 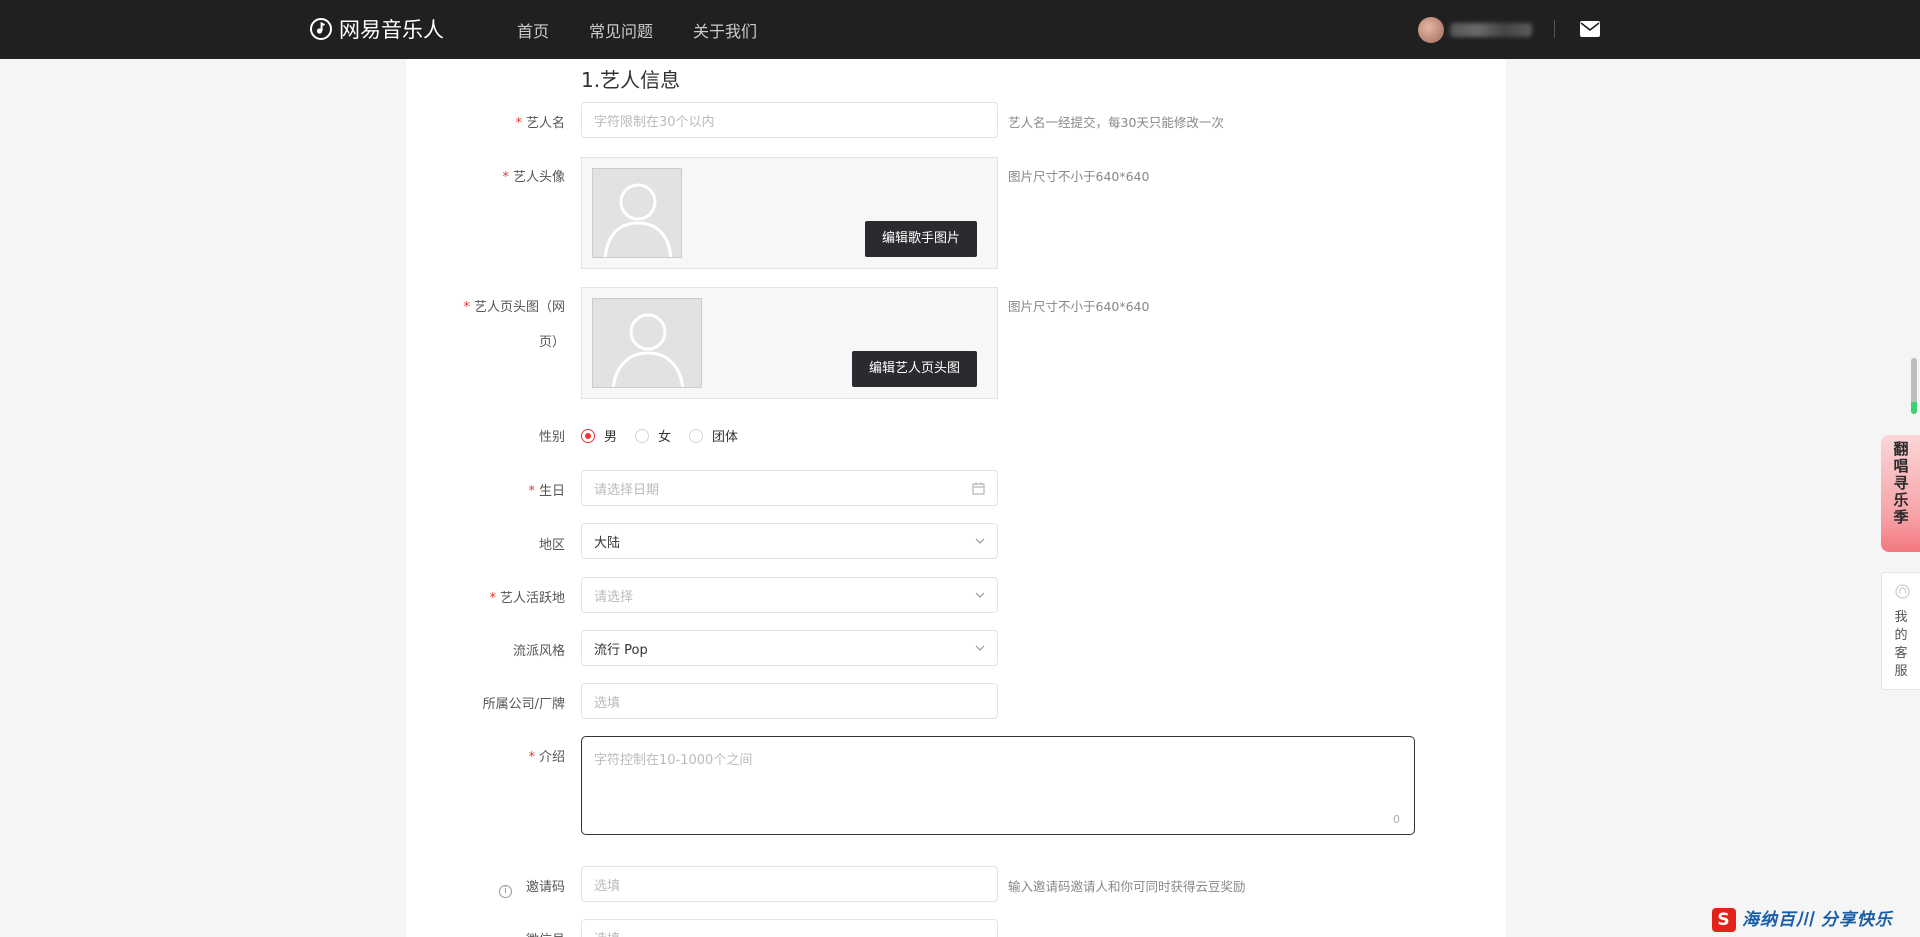 I want to click on birthday-label: * 生日, so click(x=546, y=491).